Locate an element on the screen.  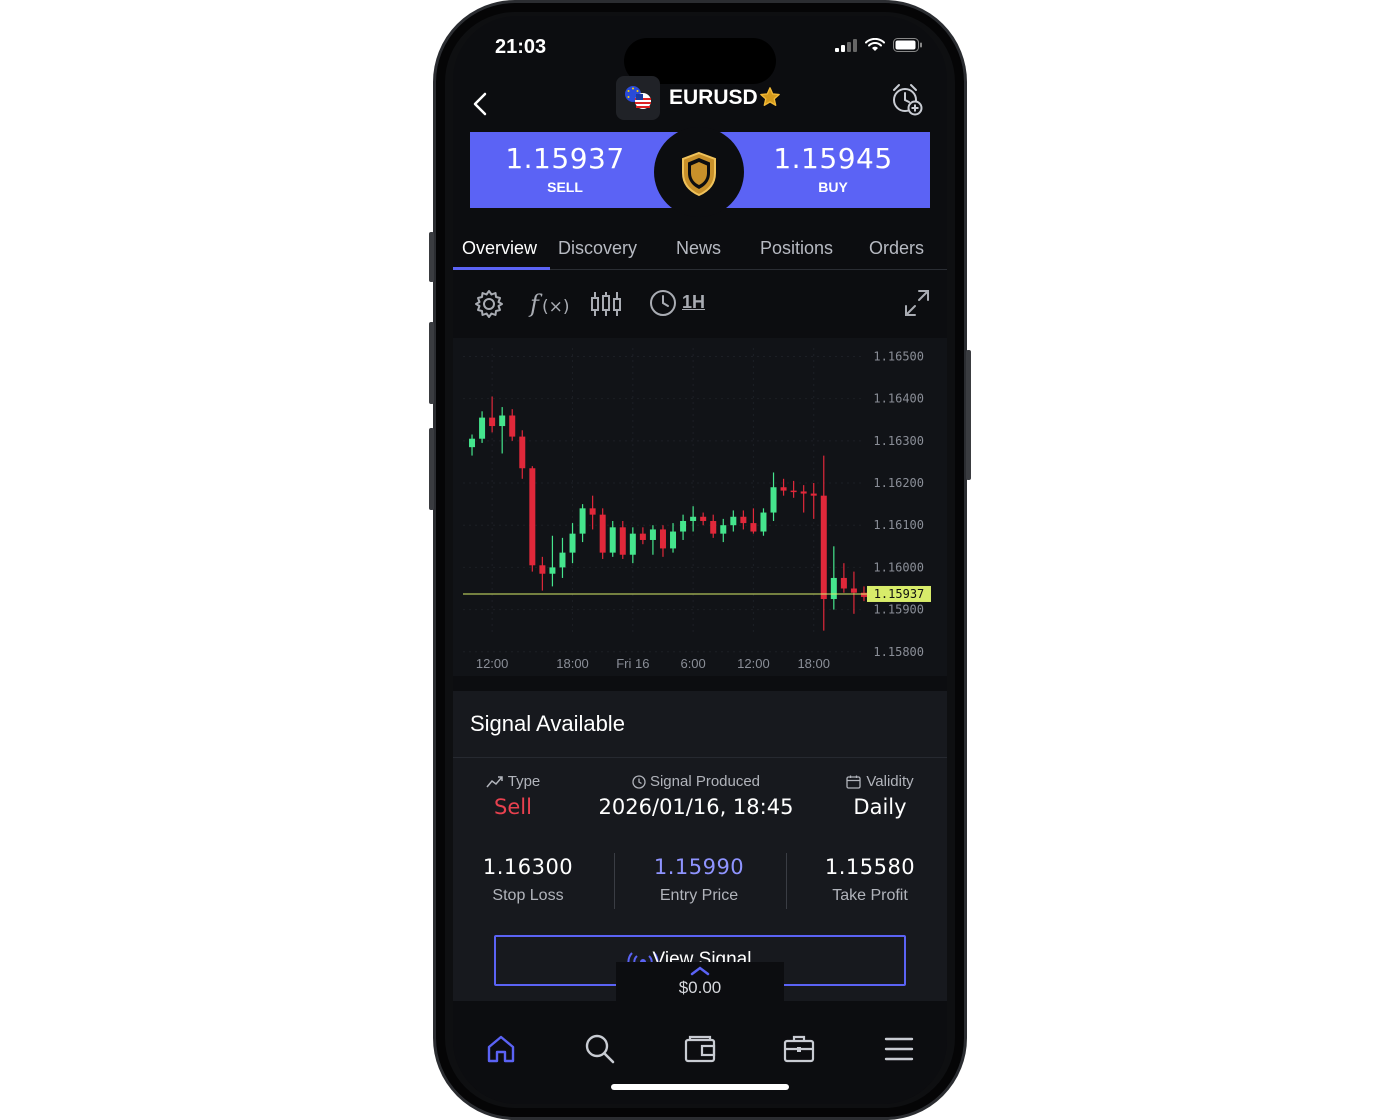
cellular-signal-icon is located at coordinates (846, 45).